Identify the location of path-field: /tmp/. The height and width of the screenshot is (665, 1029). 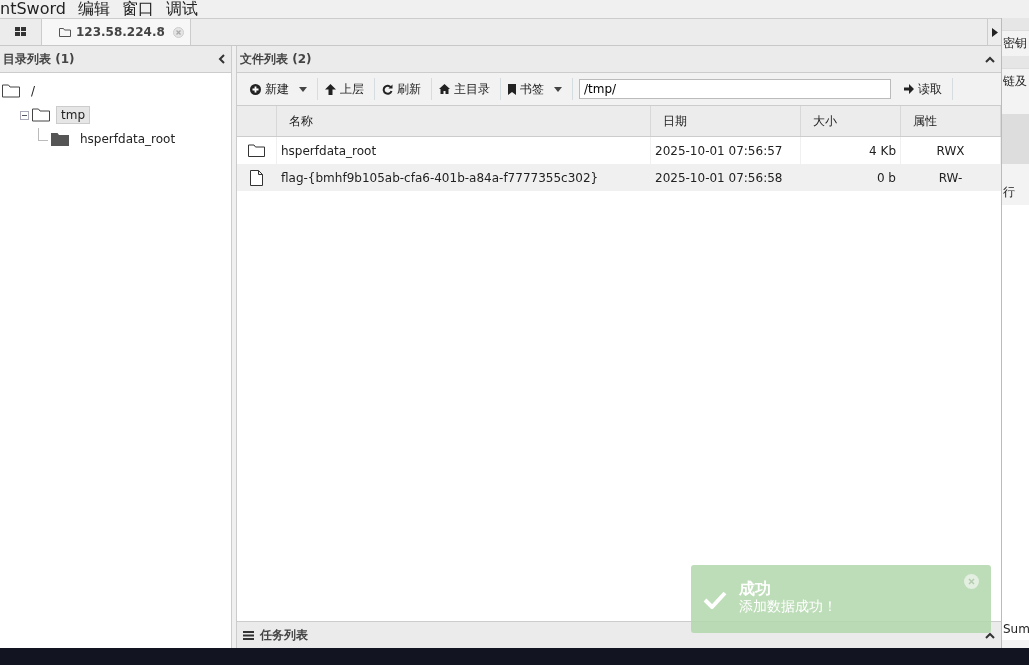
(735, 89).